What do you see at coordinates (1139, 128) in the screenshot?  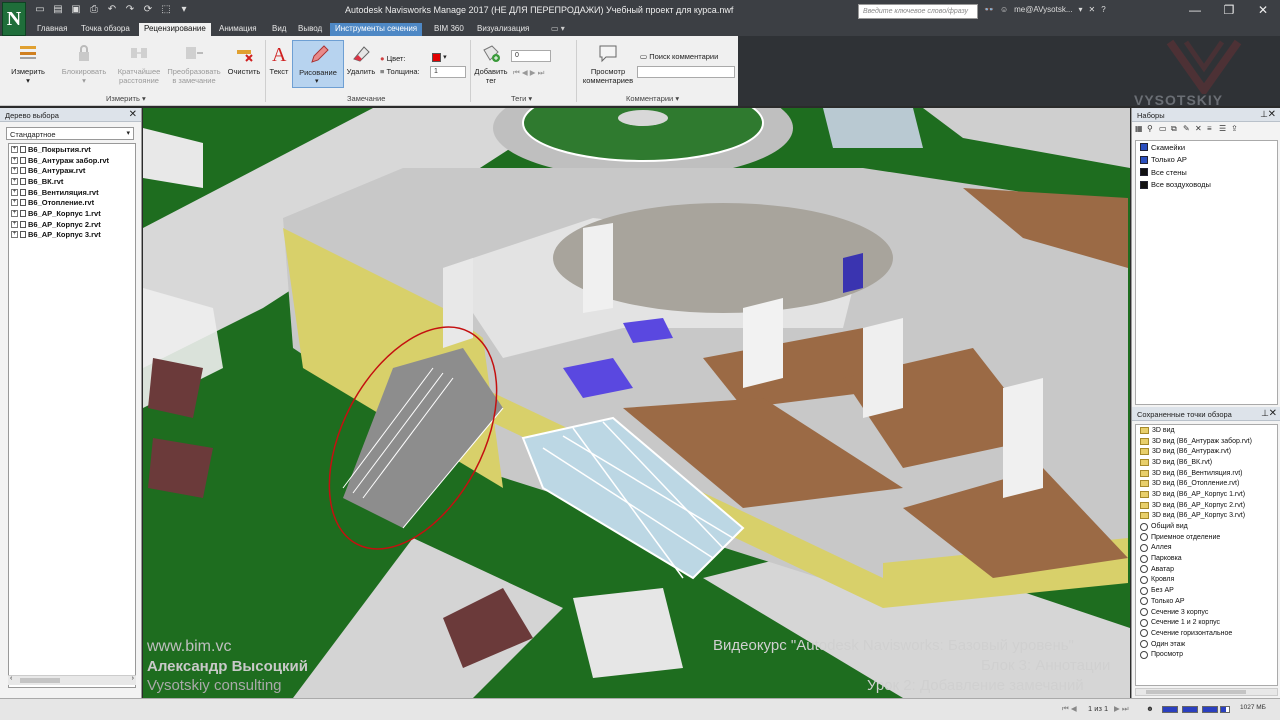 I see `save-selection-icon: ▦` at bounding box center [1139, 128].